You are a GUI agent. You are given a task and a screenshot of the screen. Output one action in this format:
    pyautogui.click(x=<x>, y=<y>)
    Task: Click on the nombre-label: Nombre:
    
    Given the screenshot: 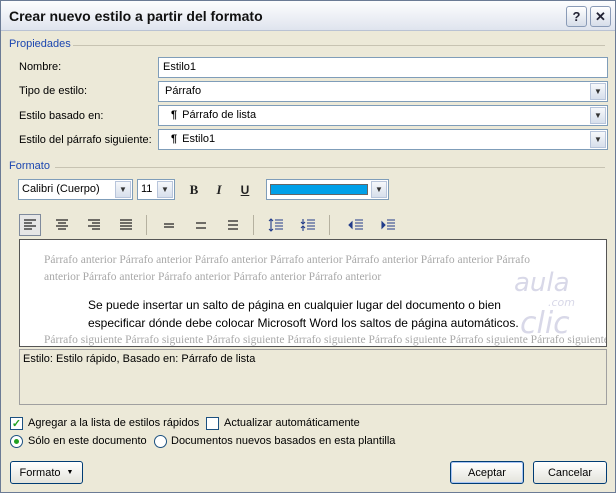 What is the action you would take?
    pyautogui.click(x=40, y=67)
    